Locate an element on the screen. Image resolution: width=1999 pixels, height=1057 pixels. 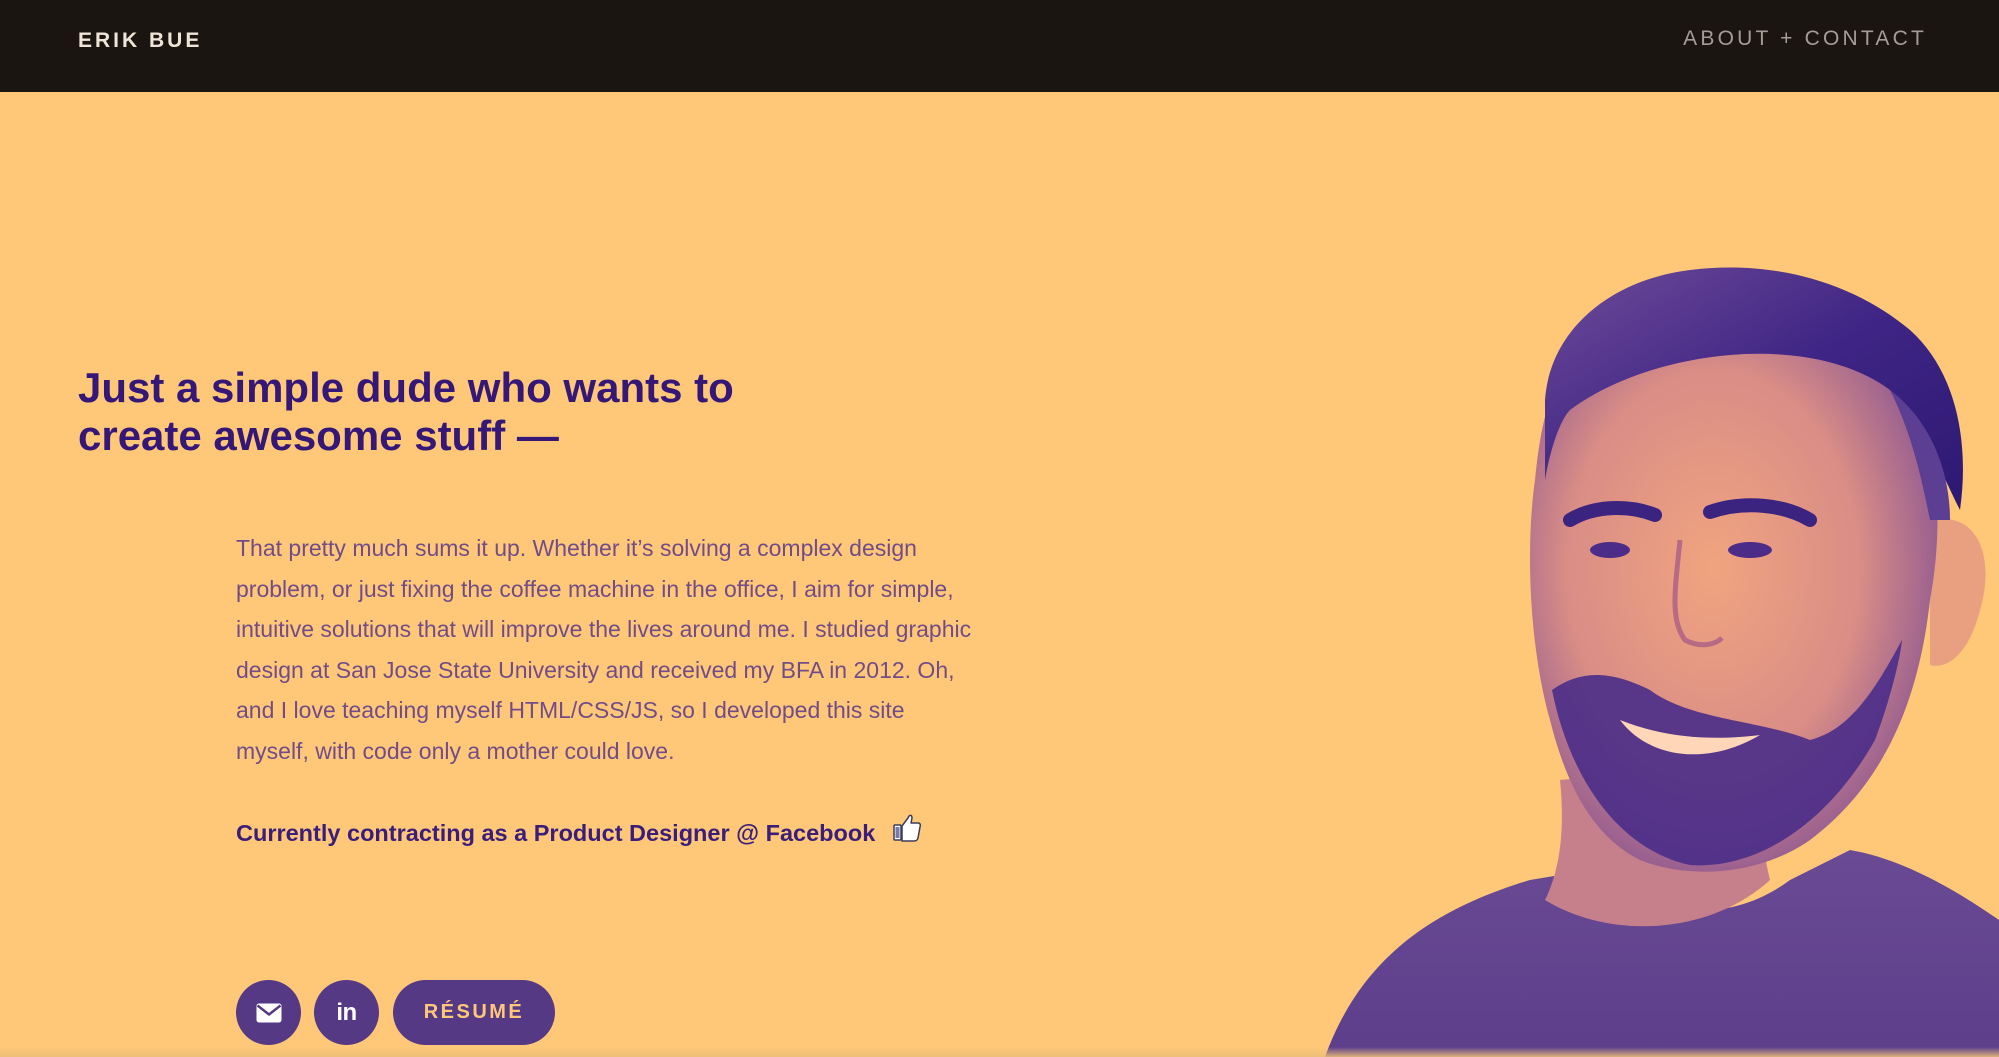
site-brand: ERIK BUE is located at coordinates (140, 41).